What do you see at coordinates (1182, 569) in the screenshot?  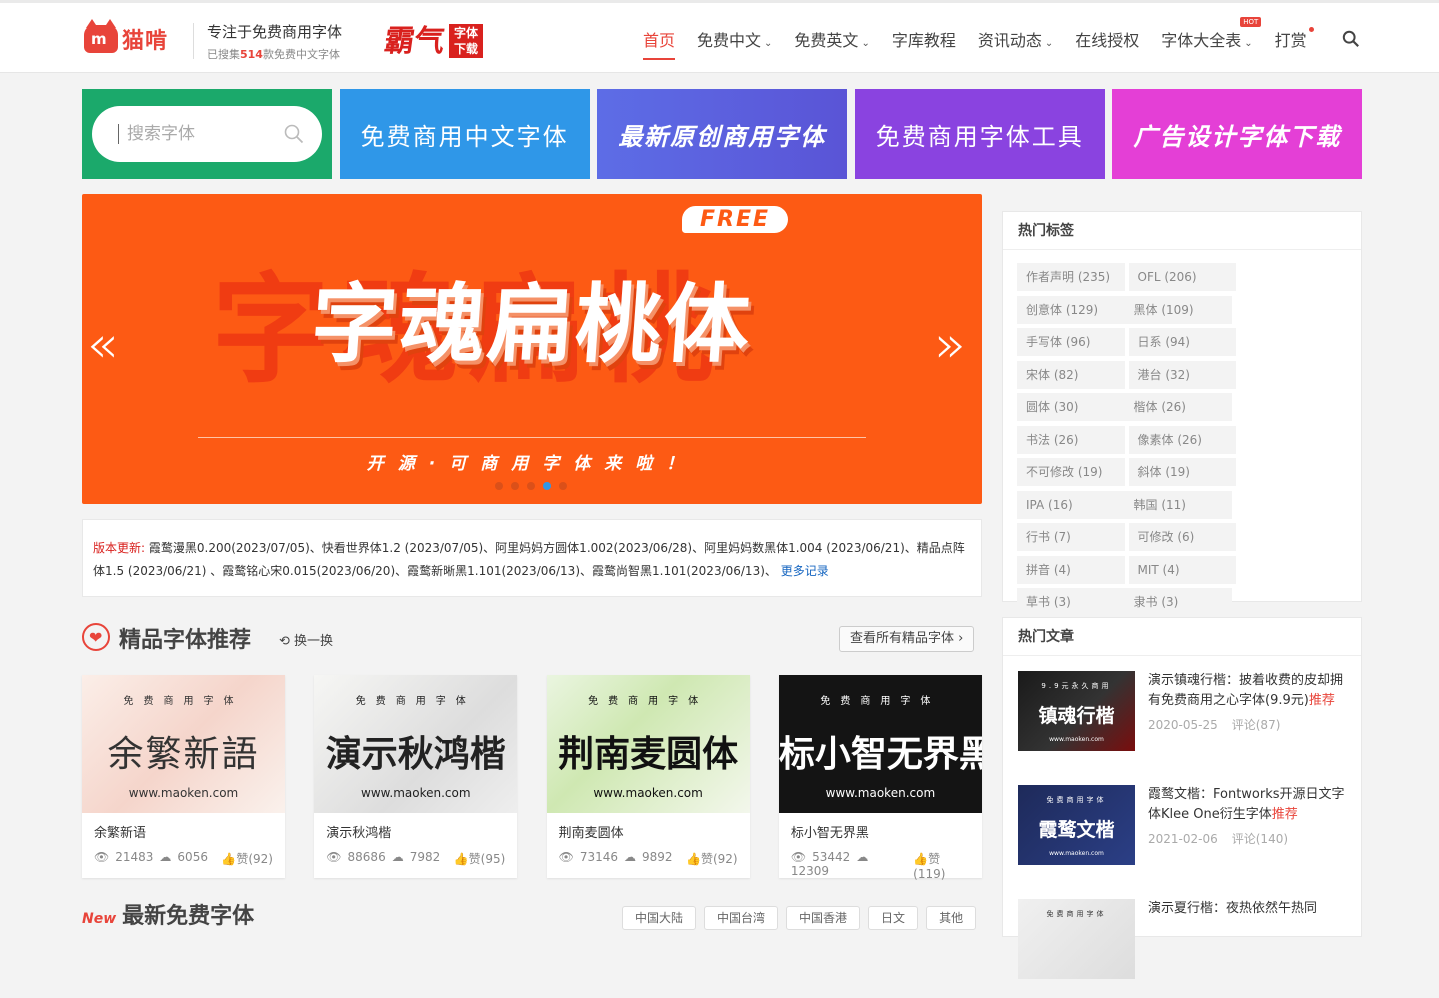 I see `tag-link: MIT (4)` at bounding box center [1182, 569].